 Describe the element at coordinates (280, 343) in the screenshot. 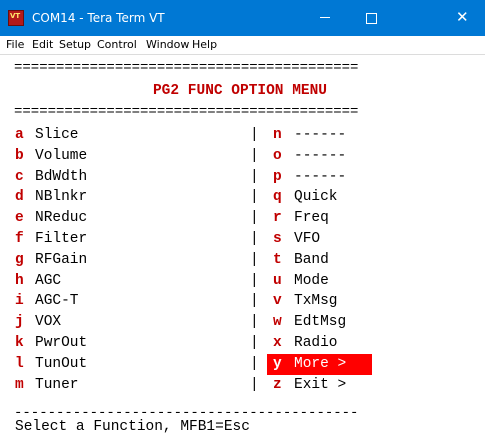

I see `option-key: x` at that location.